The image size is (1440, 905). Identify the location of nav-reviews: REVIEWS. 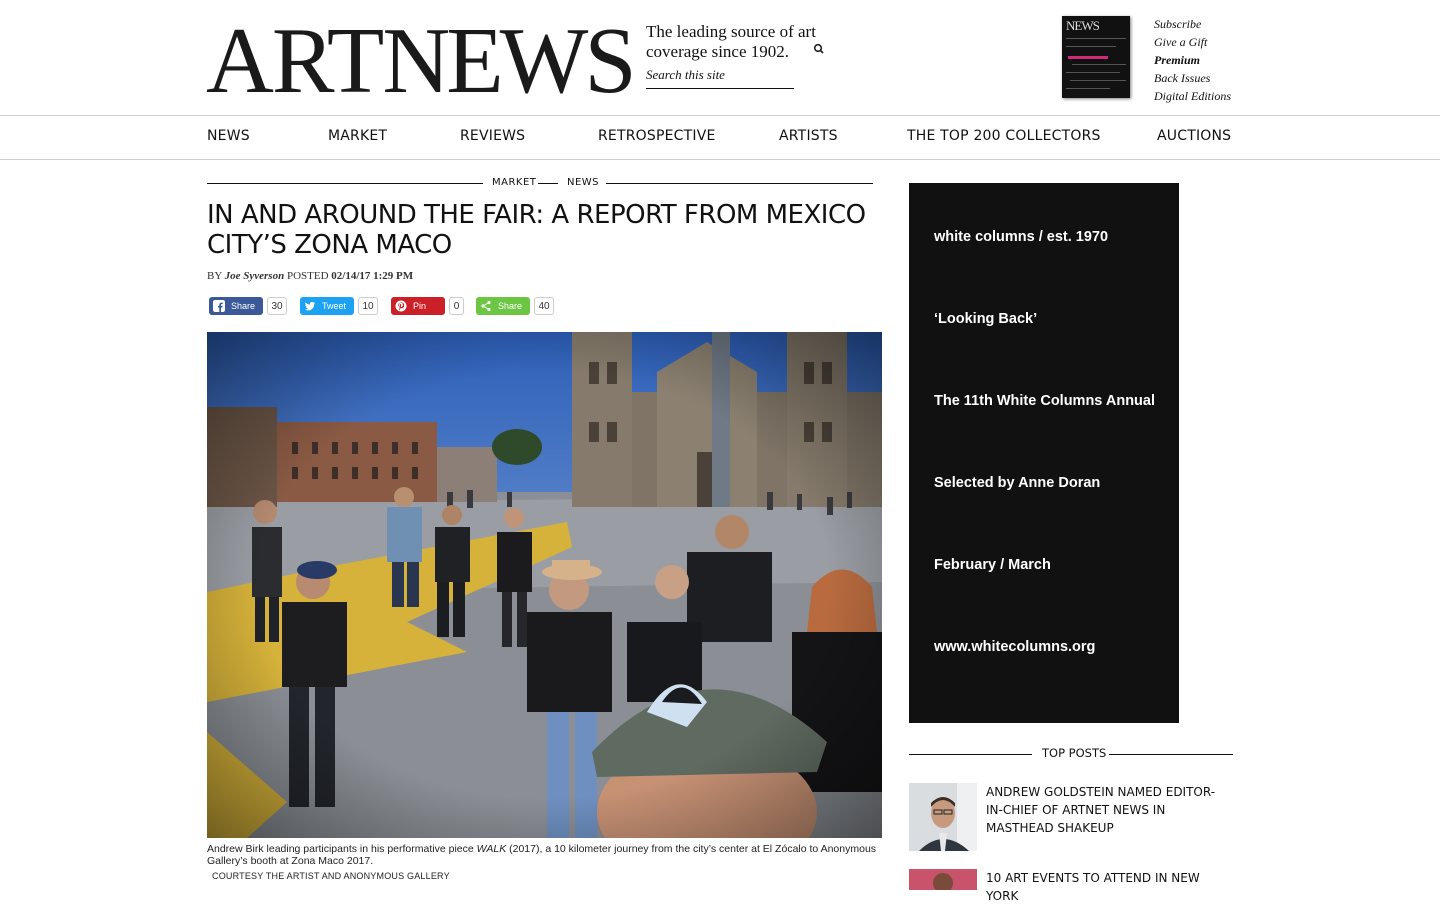
(492, 136).